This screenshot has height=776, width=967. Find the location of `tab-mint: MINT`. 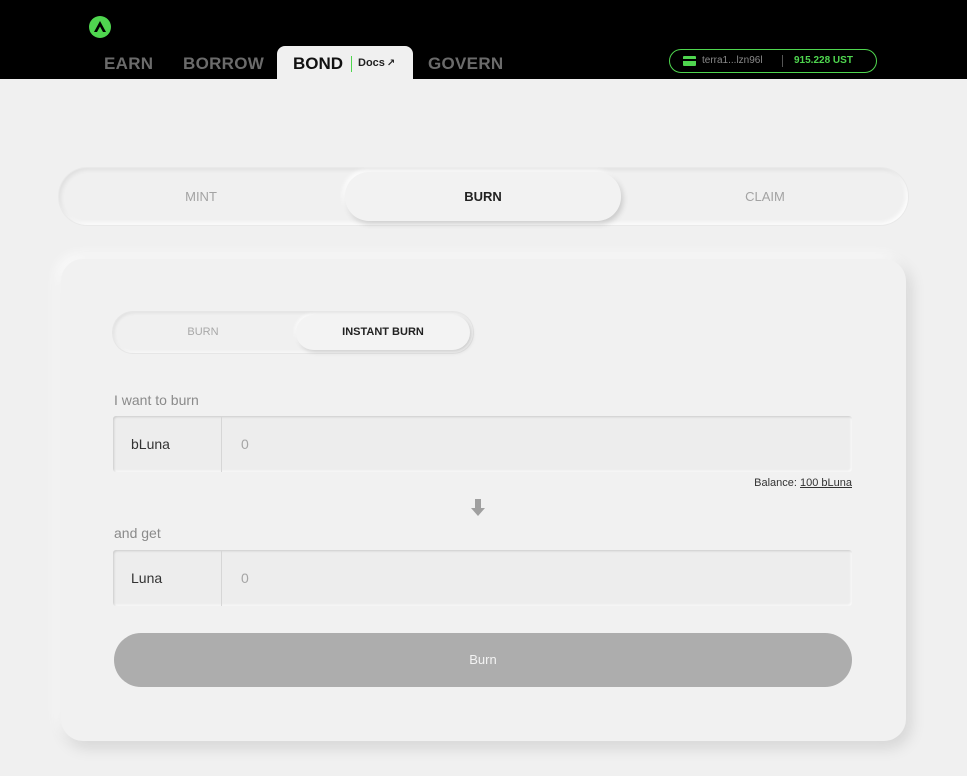

tab-mint: MINT is located at coordinates (201, 196).